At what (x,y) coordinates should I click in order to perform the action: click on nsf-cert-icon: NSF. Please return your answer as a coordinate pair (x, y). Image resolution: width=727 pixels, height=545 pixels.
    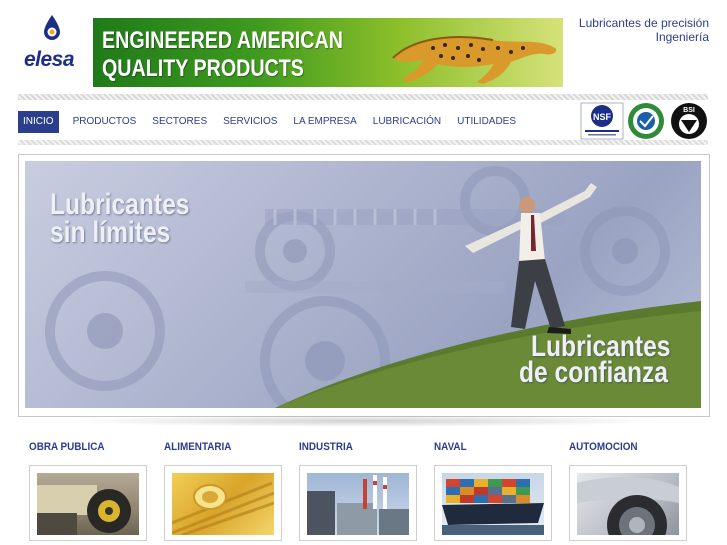
    Looking at the image, I should click on (602, 121).